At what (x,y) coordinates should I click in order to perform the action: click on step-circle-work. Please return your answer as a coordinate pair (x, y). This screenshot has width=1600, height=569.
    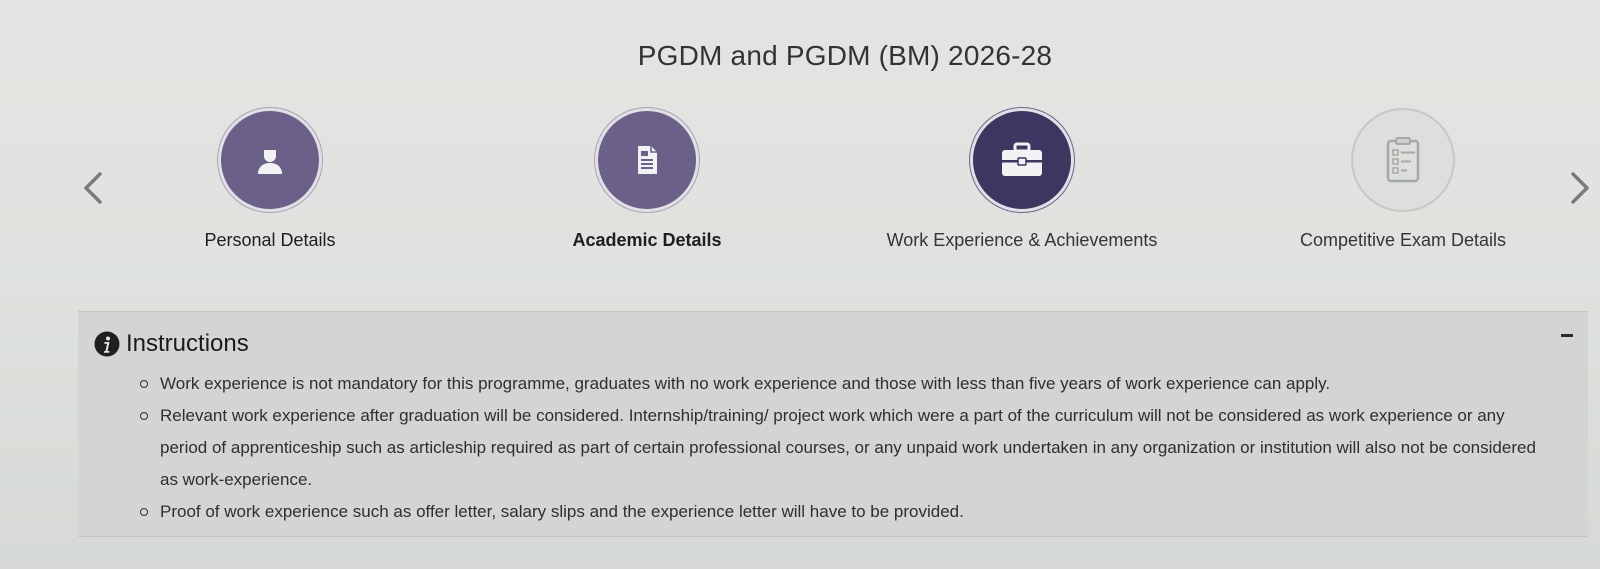
    Looking at the image, I should click on (1022, 160).